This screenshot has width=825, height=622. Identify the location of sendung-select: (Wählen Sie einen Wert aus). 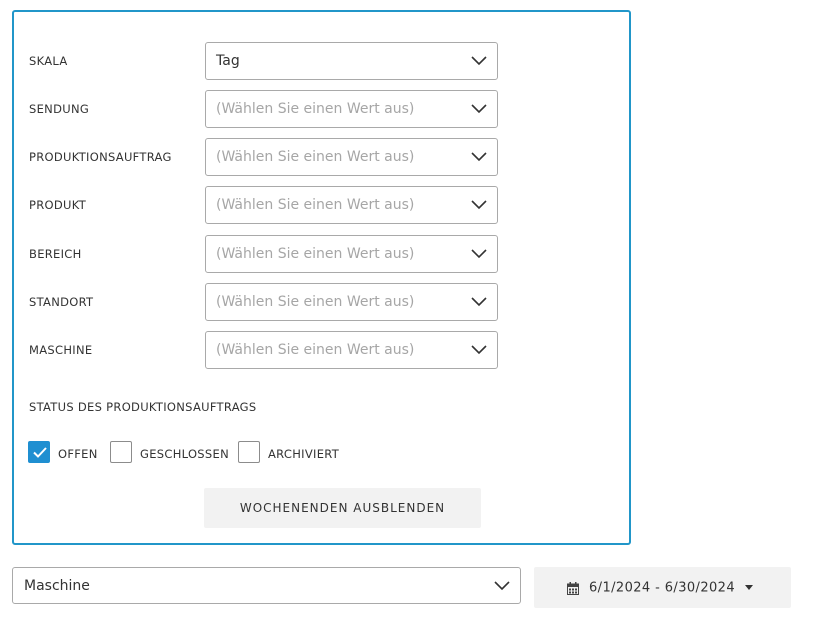
(351, 109).